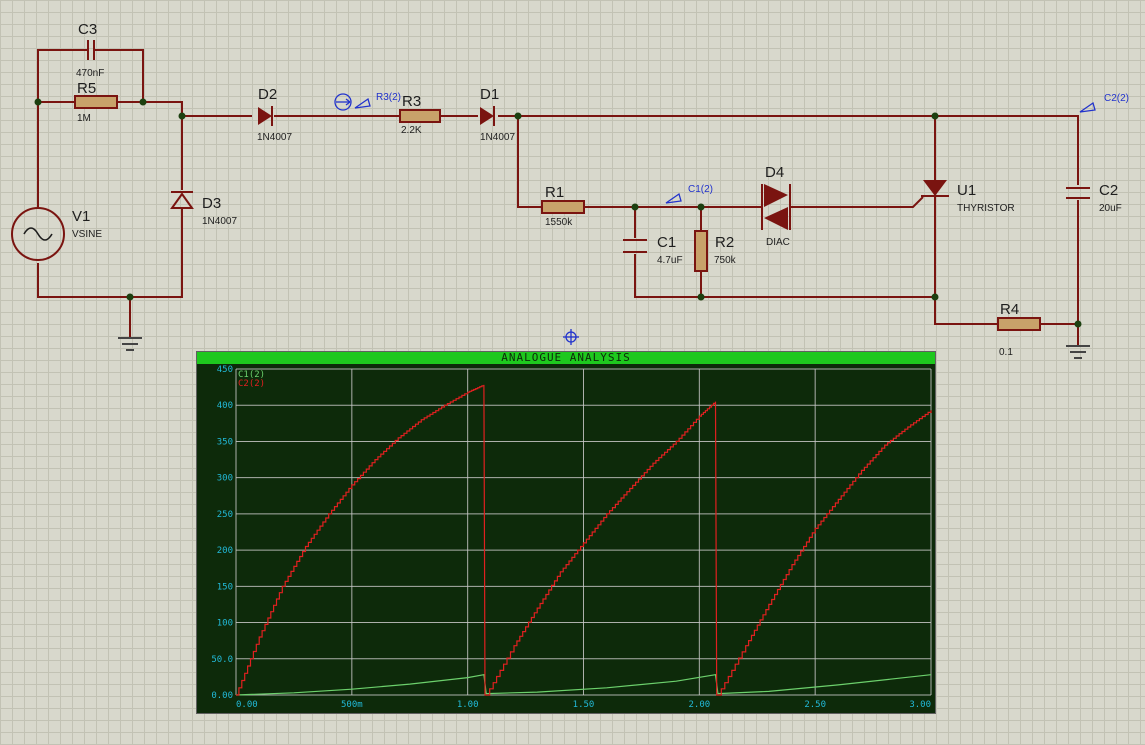  What do you see at coordinates (222, 660) in the screenshot?
I see `y-tick-label: 50.0` at bounding box center [222, 660].